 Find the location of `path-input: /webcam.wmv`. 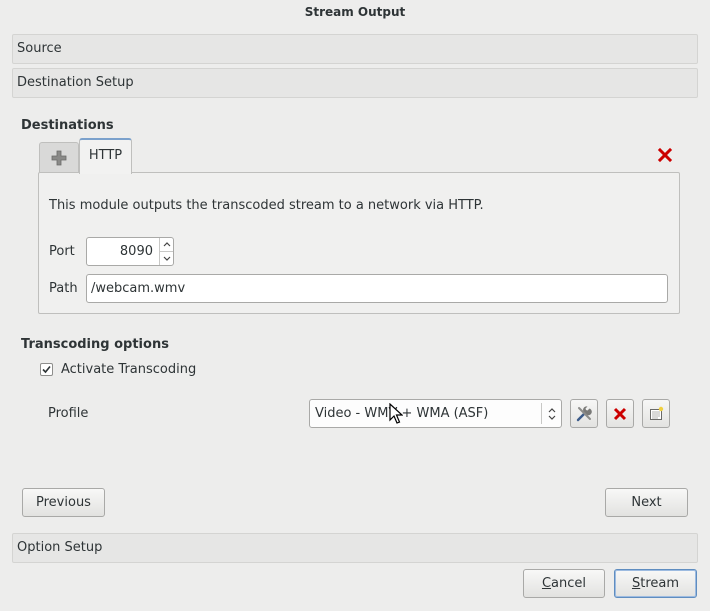

path-input: /webcam.wmv is located at coordinates (377, 288).